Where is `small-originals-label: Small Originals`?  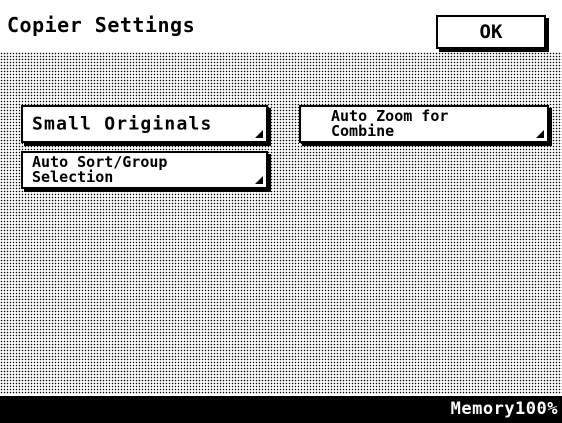
small-originals-label: Small Originals is located at coordinates (122, 124).